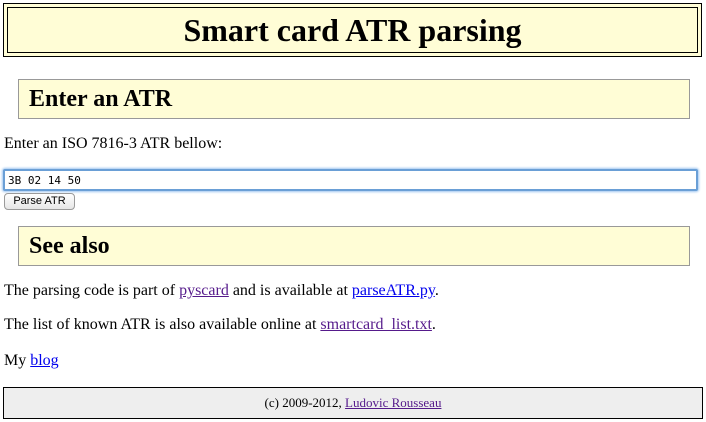 The height and width of the screenshot is (422, 706). I want to click on pyscard-link: pyscard, so click(204, 290).